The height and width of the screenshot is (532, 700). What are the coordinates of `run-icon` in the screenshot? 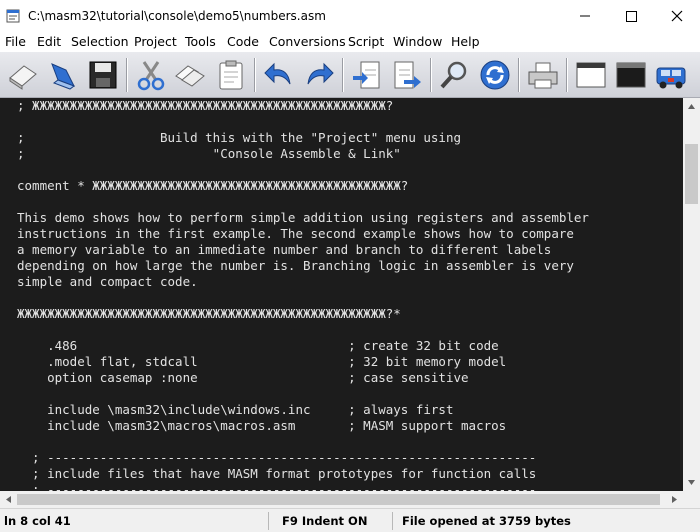 It's located at (671, 78).